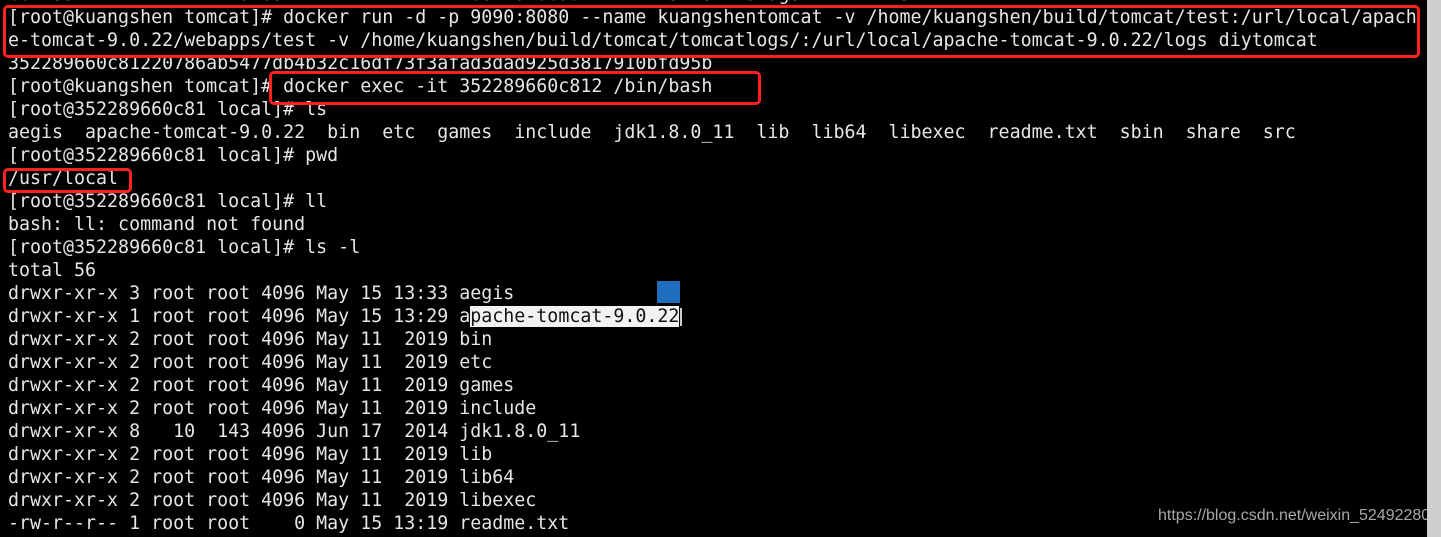  What do you see at coordinates (184, 247) in the screenshot?
I see `terminal-line: [root@352289660c81 local]# ls -l` at bounding box center [184, 247].